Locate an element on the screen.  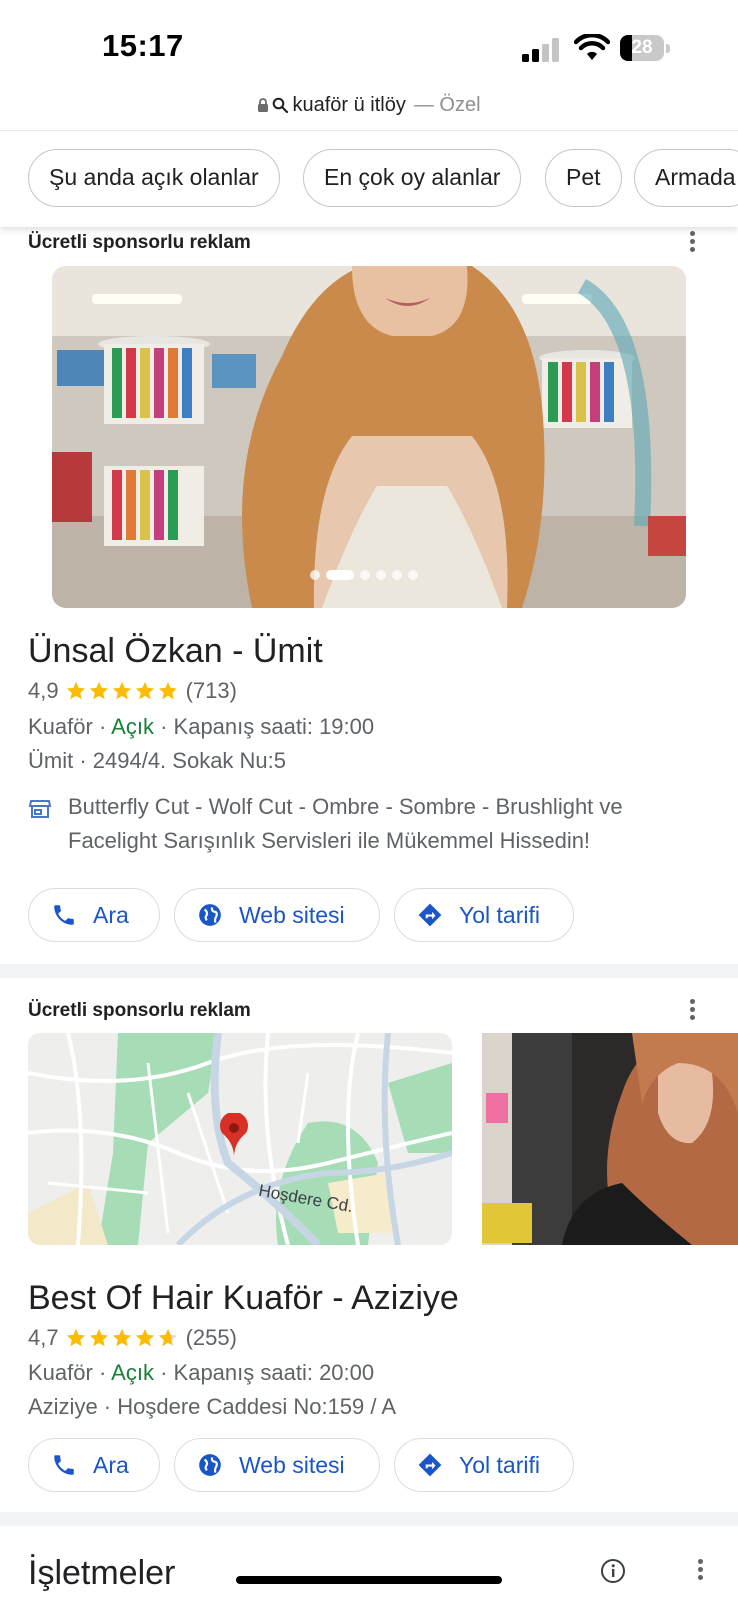
map-preview: Hoşdere Cd. is located at coordinates (240, 1139).